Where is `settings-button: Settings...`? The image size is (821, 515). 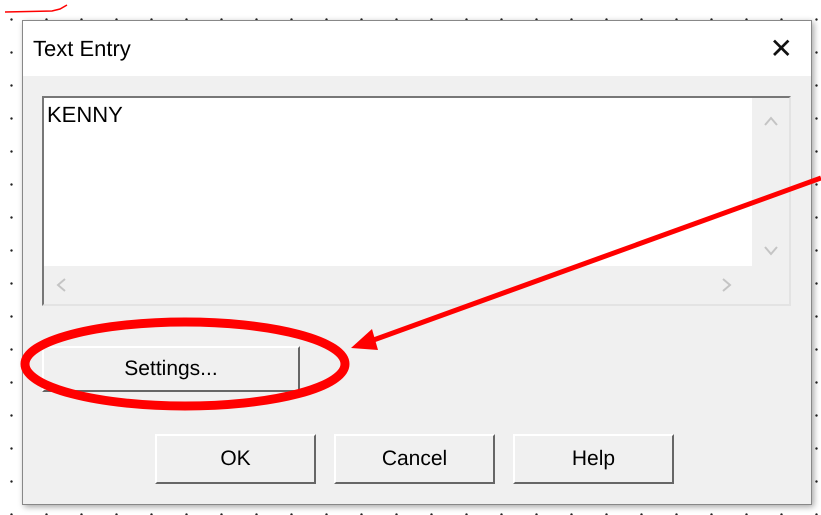 settings-button: Settings... is located at coordinates (171, 369).